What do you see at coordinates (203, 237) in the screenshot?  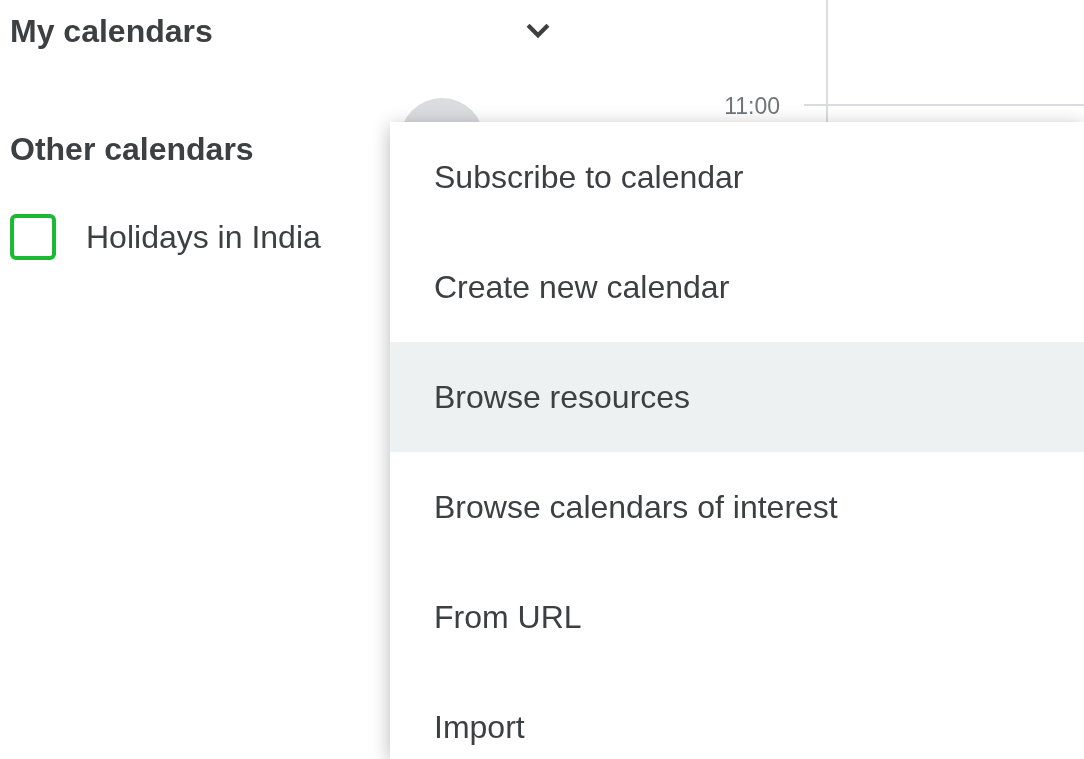 I see `calendar-name: Holidays in India` at bounding box center [203, 237].